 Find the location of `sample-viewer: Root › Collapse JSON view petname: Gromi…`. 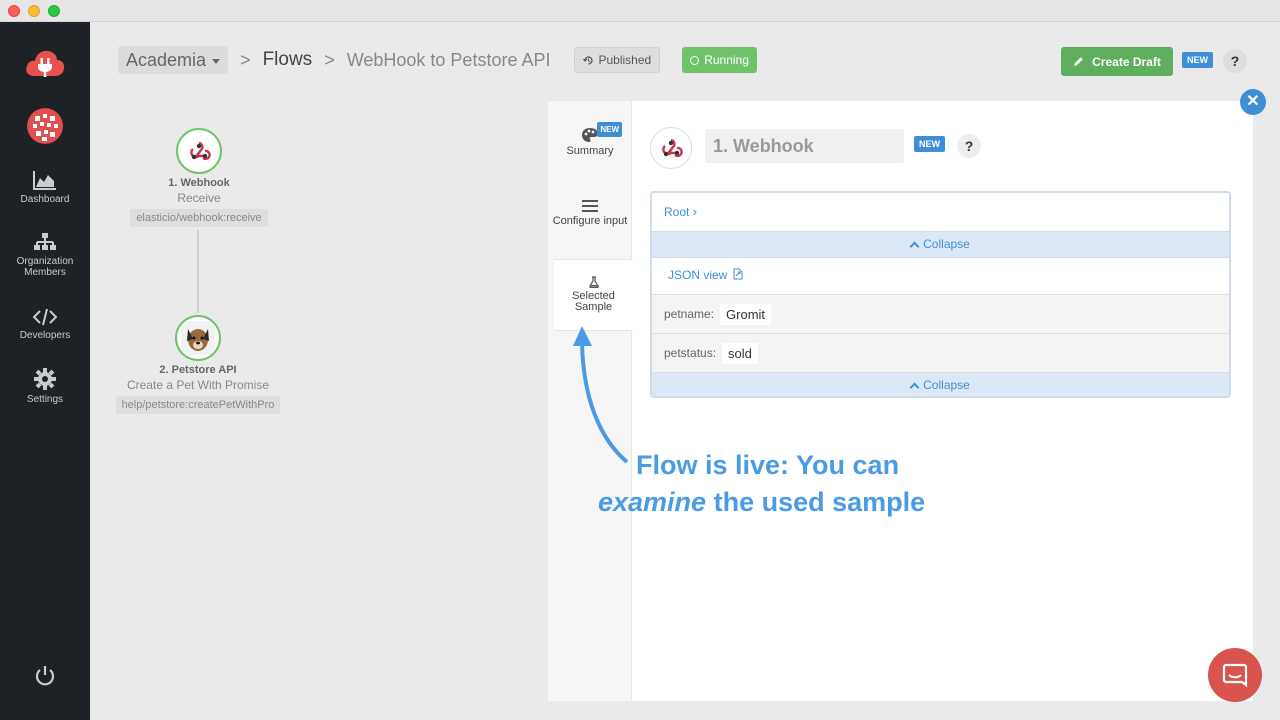

sample-viewer: Root › Collapse JSON view petname: Gromi… is located at coordinates (940, 294).